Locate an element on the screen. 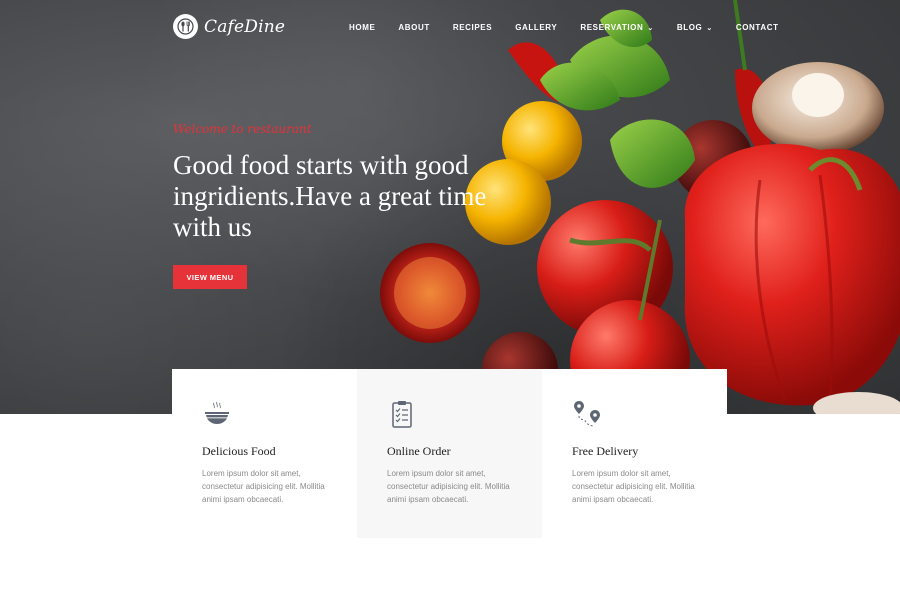 The height and width of the screenshot is (600, 900). feature-title: Delicious Food is located at coordinates (239, 451).